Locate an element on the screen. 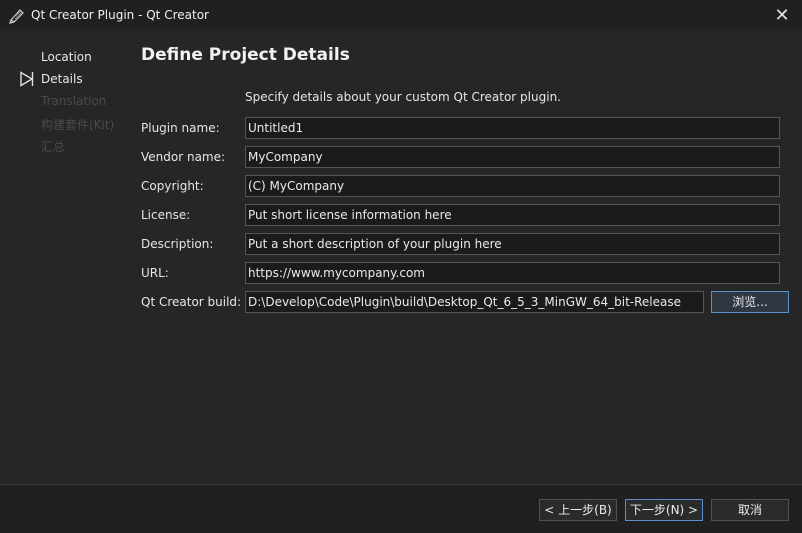  plugin-name-field: Untitled1 is located at coordinates (512, 128).